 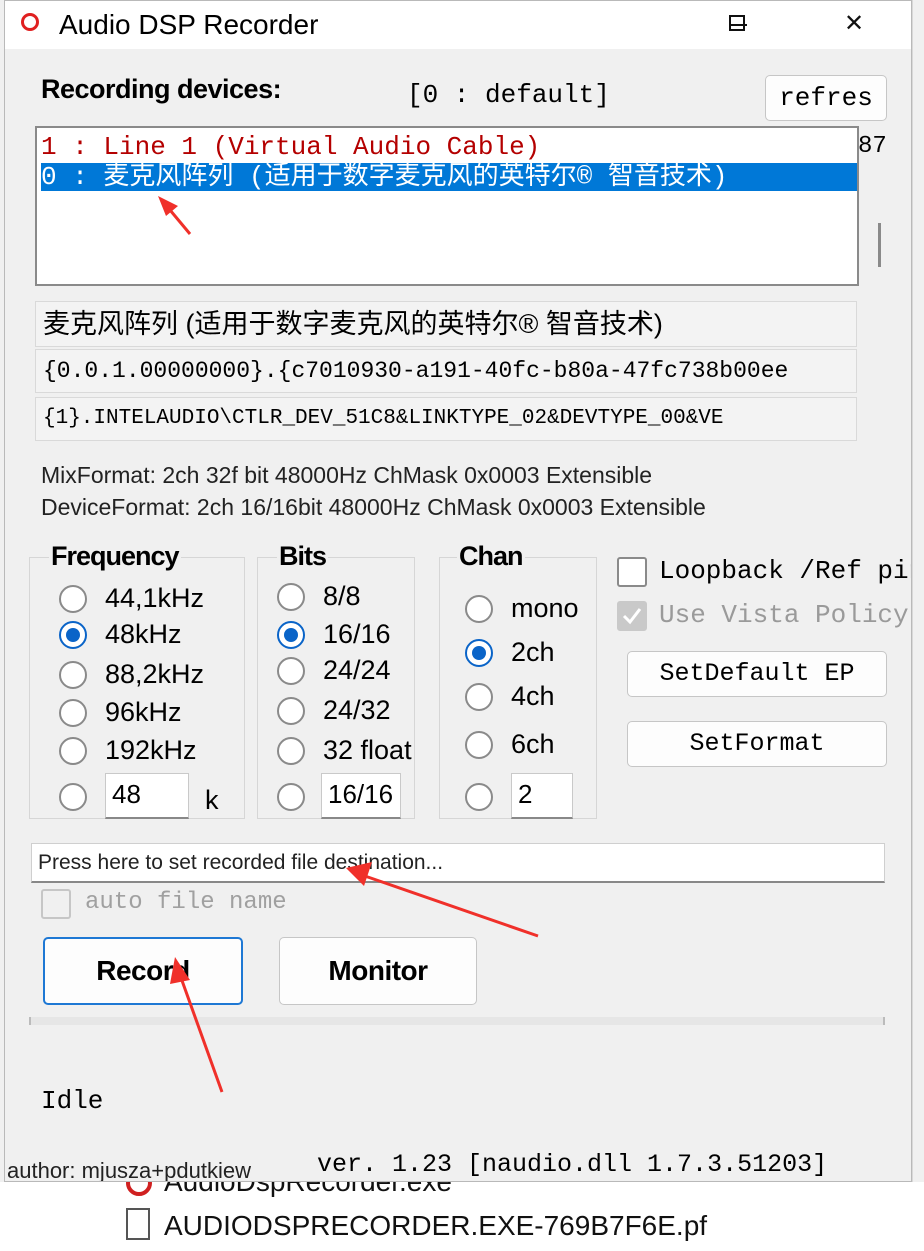 I want to click on frequency-label-44-1khz: 44,1kHz, so click(x=155, y=598).